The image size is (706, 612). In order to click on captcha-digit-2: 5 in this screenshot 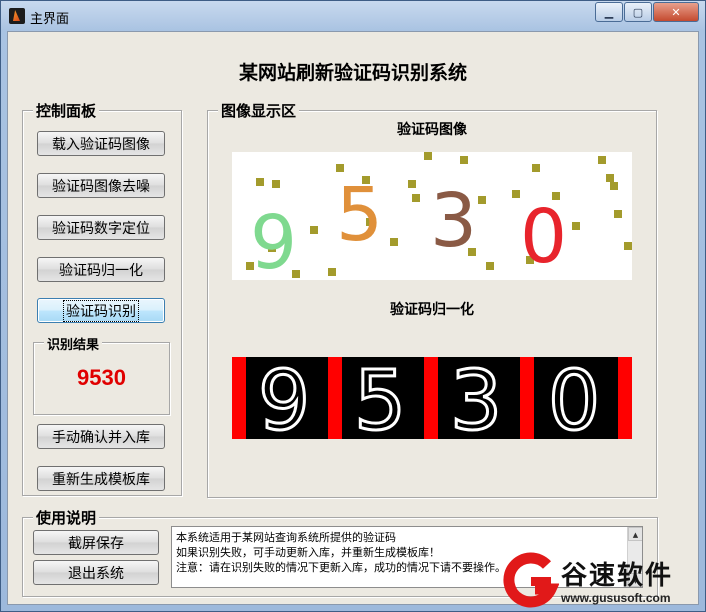, I will do `click(359, 215)`.